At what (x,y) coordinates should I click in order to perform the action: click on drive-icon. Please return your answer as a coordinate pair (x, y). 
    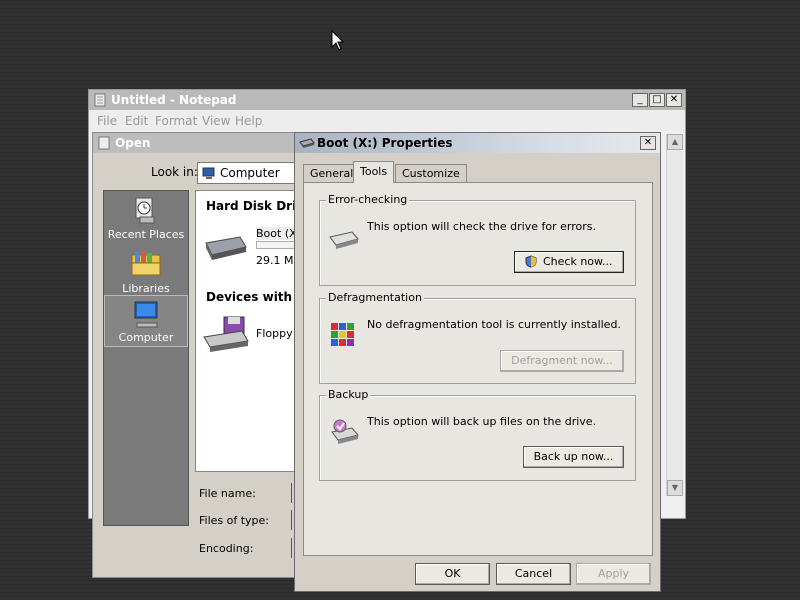
    Looking at the image, I should click on (307, 143).